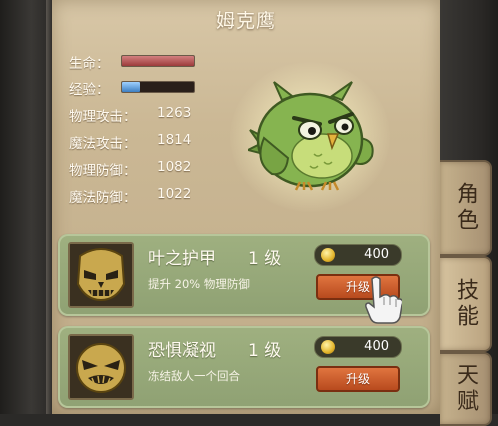 This screenshot has height=426, width=498. What do you see at coordinates (358, 379) in the screenshot?
I see `upgrade-button: 升级` at bounding box center [358, 379].